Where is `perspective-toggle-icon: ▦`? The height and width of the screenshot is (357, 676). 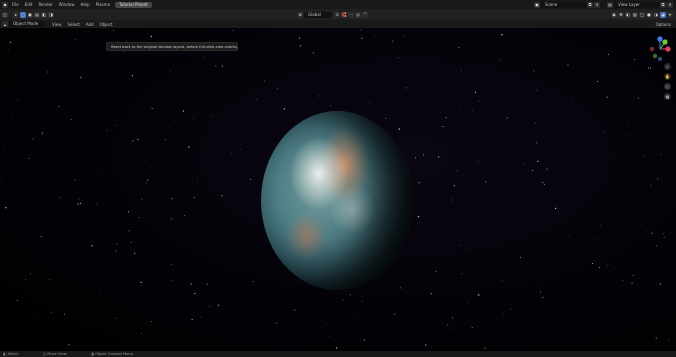 perspective-toggle-icon: ▦ is located at coordinates (667, 96).